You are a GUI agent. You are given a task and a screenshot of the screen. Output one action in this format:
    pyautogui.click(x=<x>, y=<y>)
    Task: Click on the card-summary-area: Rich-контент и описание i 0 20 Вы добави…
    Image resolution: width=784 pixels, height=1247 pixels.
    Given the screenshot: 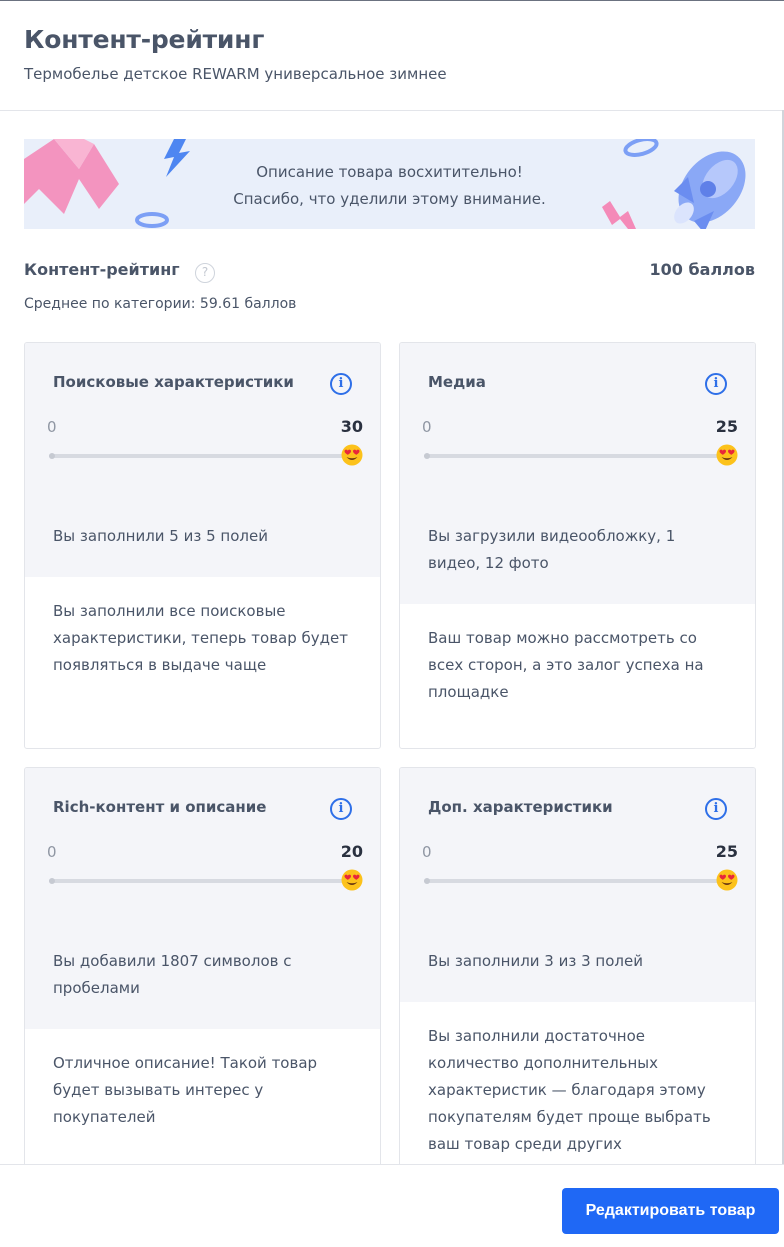 What is the action you would take?
    pyautogui.click(x=202, y=898)
    